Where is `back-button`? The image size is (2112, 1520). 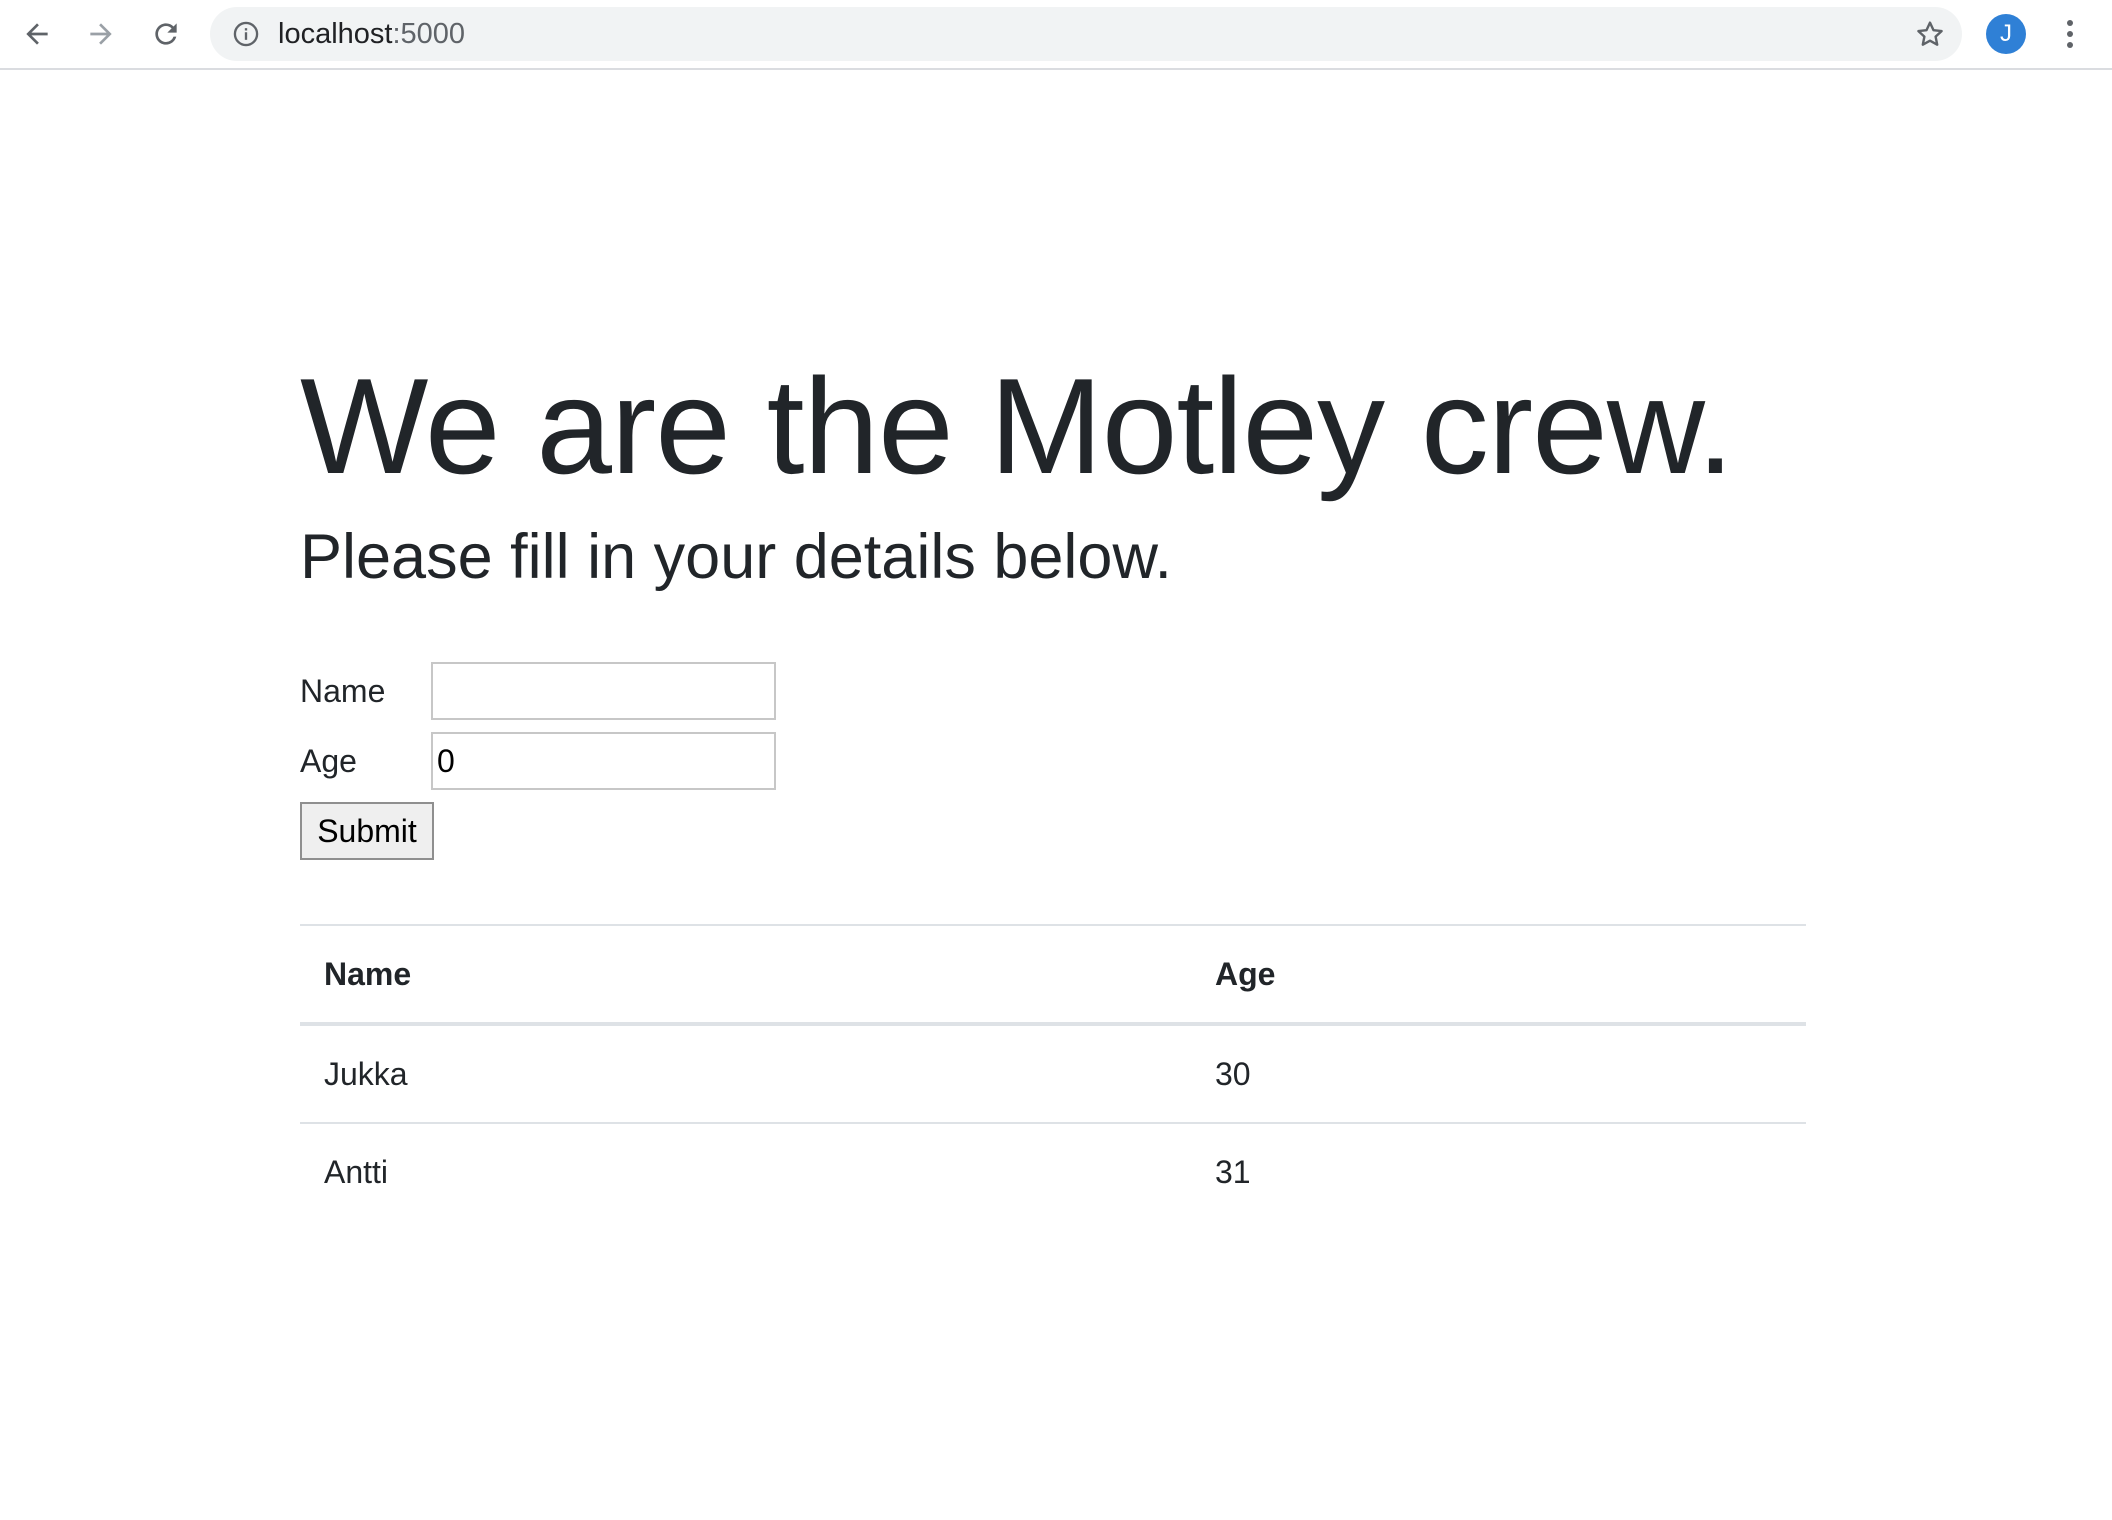
back-button is located at coordinates (37, 34).